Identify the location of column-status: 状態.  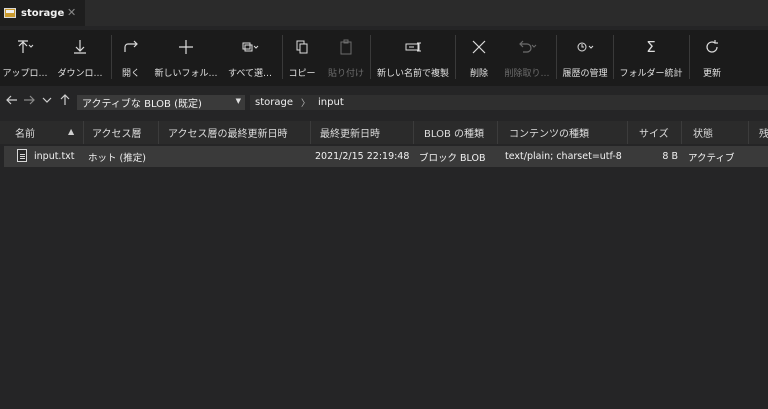
(718, 132).